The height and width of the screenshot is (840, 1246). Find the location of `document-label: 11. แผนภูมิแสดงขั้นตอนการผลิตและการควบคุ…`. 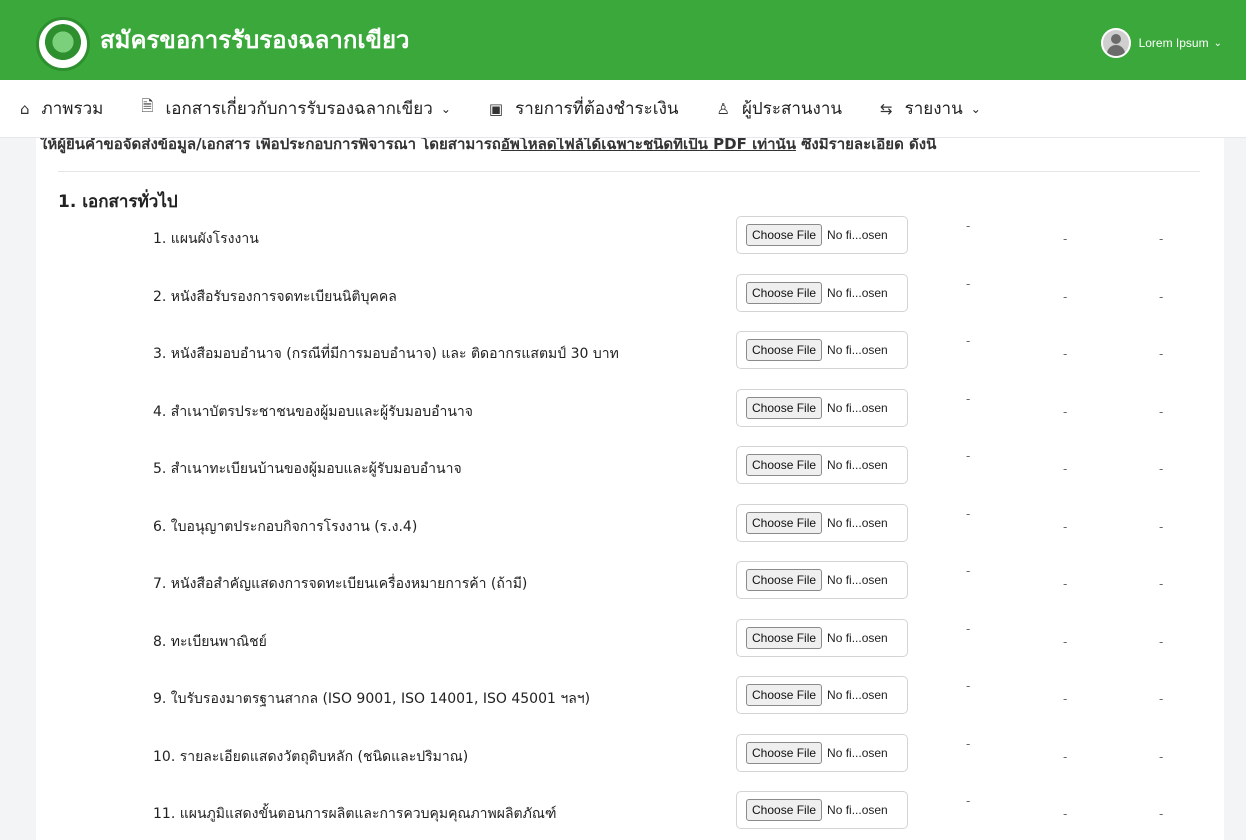

document-label: 11. แผนภูมิแสดงขั้นตอนการผลิตและการควบคุ… is located at coordinates (355, 814).